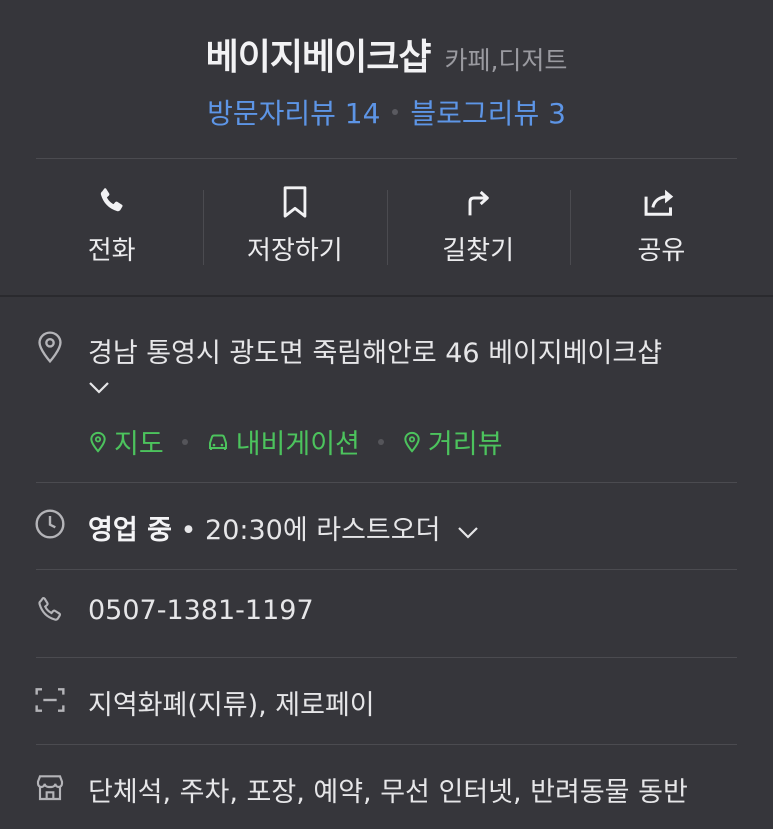 Image resolution: width=773 pixels, height=829 pixels. What do you see at coordinates (386, 296) in the screenshot?
I see `section-divider` at bounding box center [386, 296].